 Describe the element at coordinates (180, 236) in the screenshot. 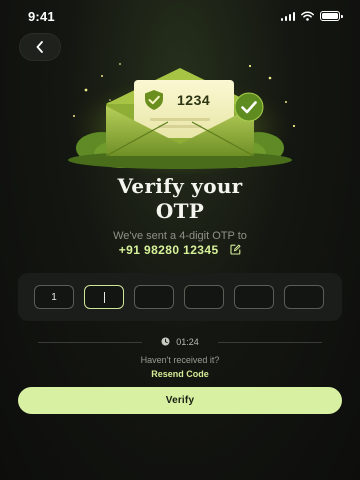

I see `otp-sent-message: We've sent a 4-digit OTP to` at that location.